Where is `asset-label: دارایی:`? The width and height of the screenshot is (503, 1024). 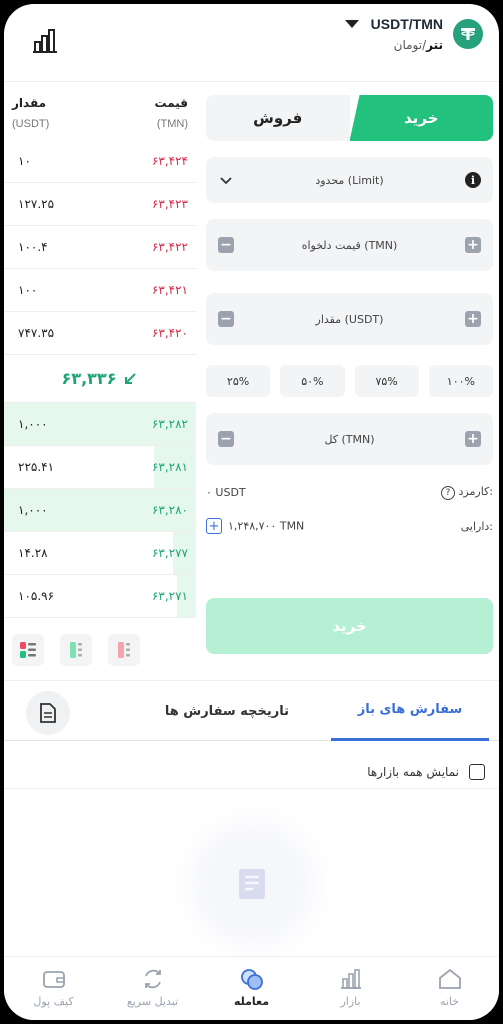
asset-label: دارایی: is located at coordinates (476, 526).